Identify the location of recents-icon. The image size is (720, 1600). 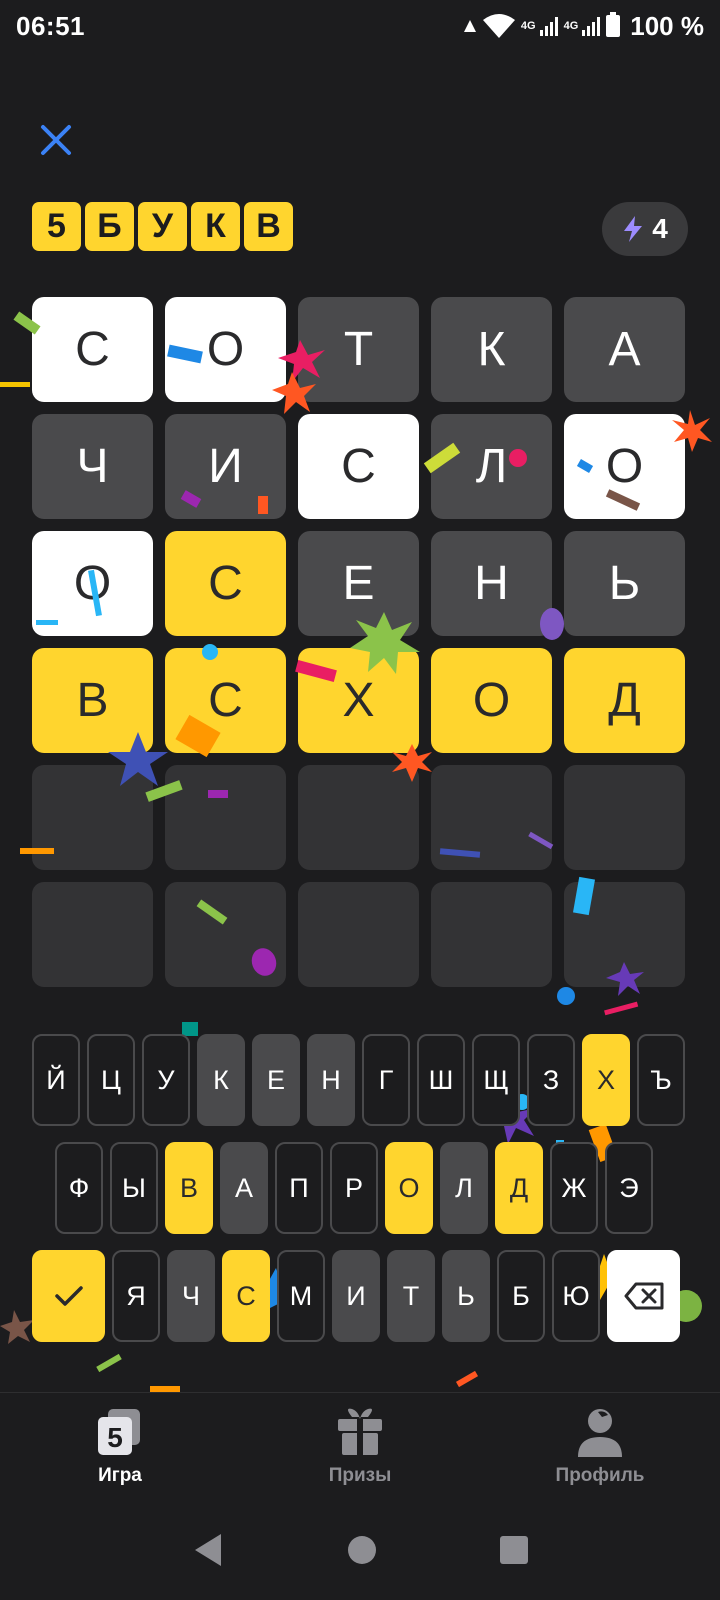
(514, 1550).